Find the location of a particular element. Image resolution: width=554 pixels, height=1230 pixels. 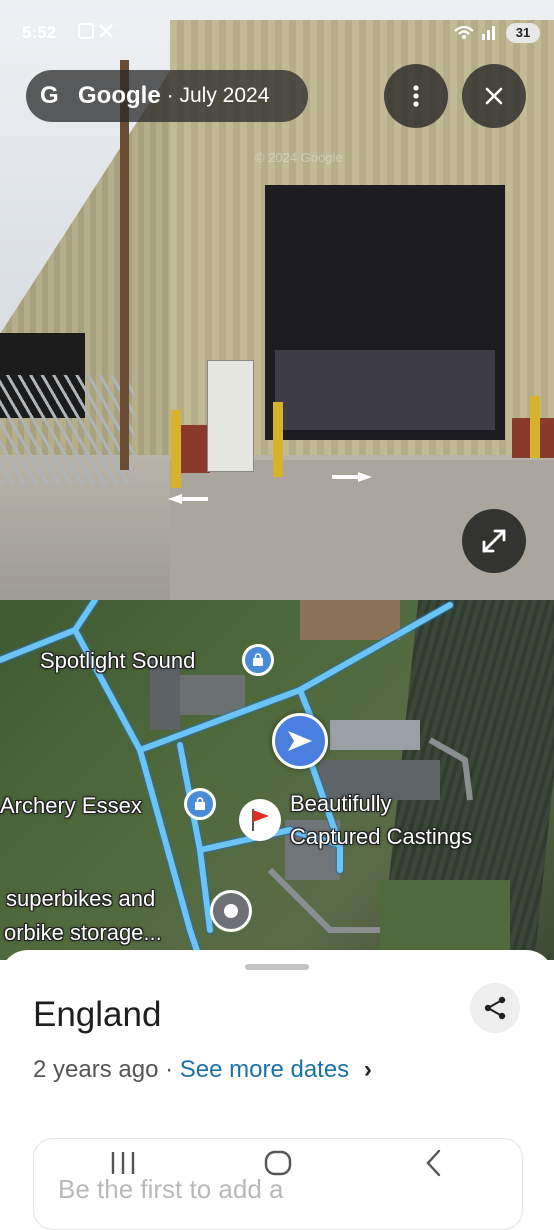

status-time: 5:52 is located at coordinates (39, 32).